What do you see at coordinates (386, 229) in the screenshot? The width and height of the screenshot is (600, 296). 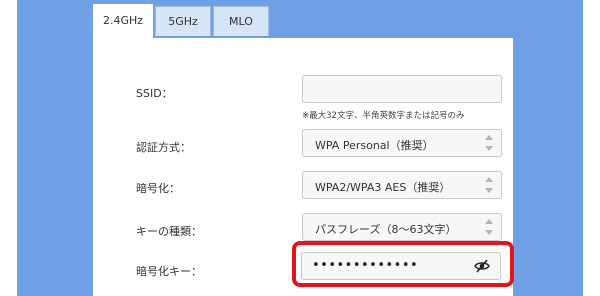 I see `key-type-value: パスフレーズ（8～63文字）` at bounding box center [386, 229].